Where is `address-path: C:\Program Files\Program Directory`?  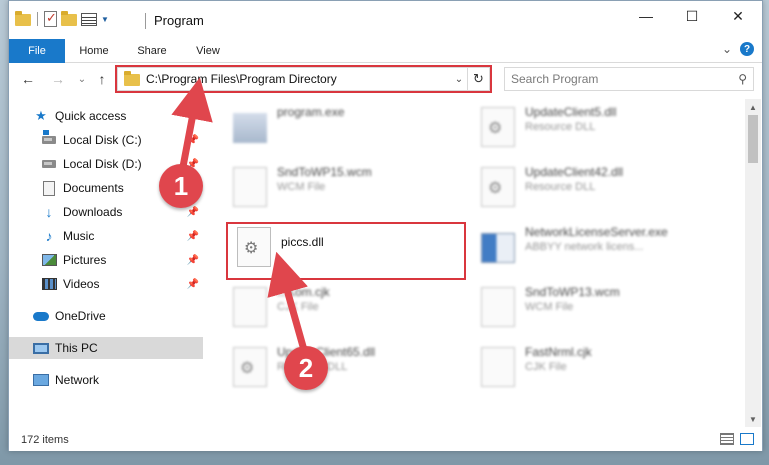 address-path: C:\Program Files\Program Directory is located at coordinates (298, 79).